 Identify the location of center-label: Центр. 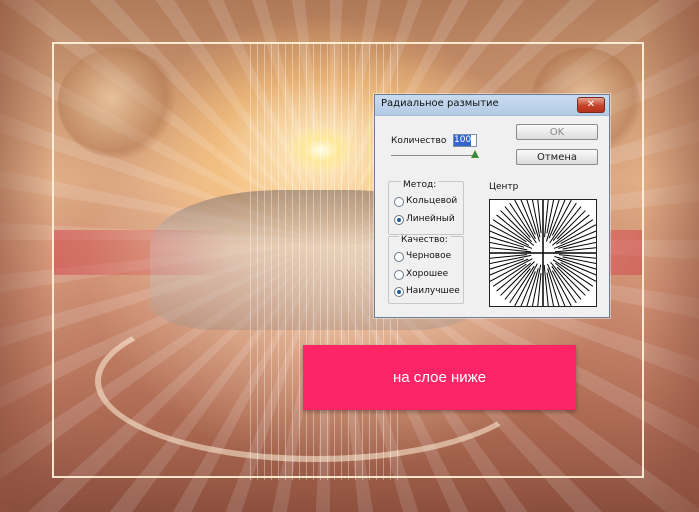
(504, 187).